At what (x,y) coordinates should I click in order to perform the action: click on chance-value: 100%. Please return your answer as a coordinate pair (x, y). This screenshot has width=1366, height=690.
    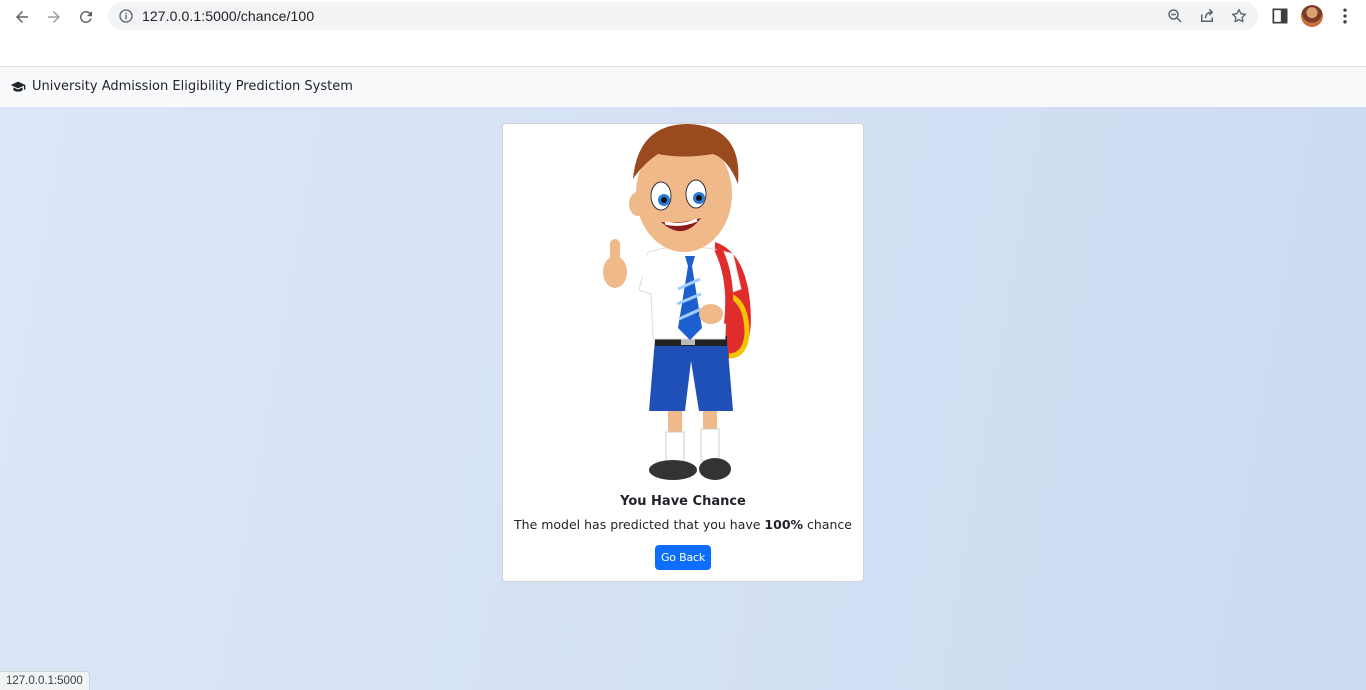
    Looking at the image, I should click on (784, 524).